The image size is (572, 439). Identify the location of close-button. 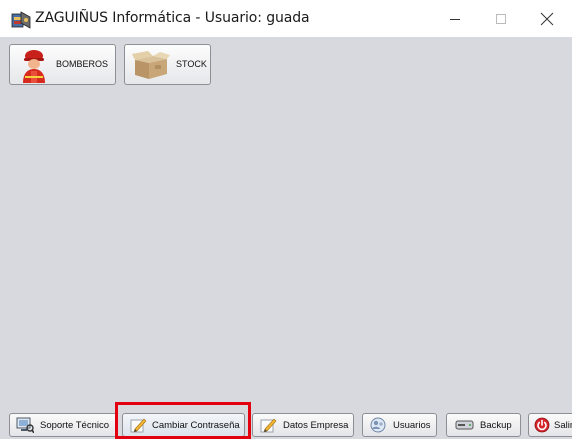
(547, 18).